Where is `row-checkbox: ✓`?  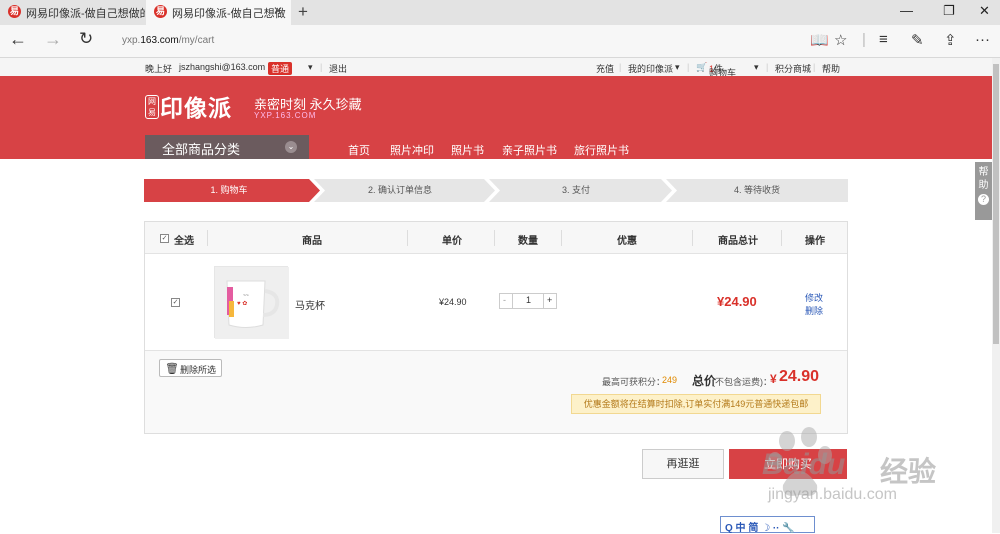 row-checkbox: ✓ is located at coordinates (175, 302).